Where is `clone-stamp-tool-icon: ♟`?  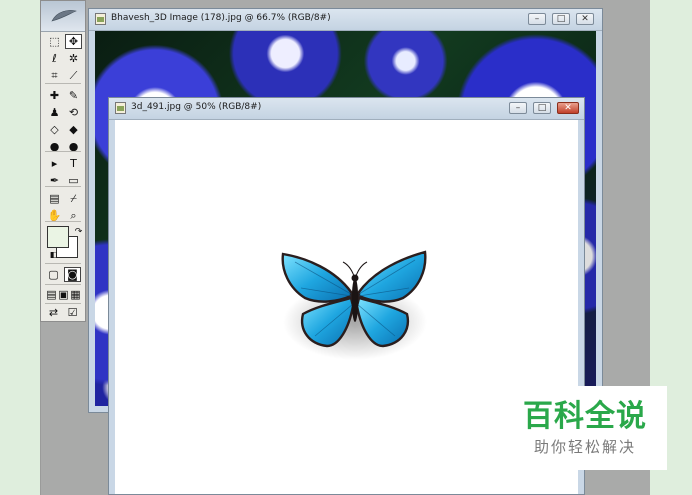
clone-stamp-tool-icon: ♟ is located at coordinates (54, 112).